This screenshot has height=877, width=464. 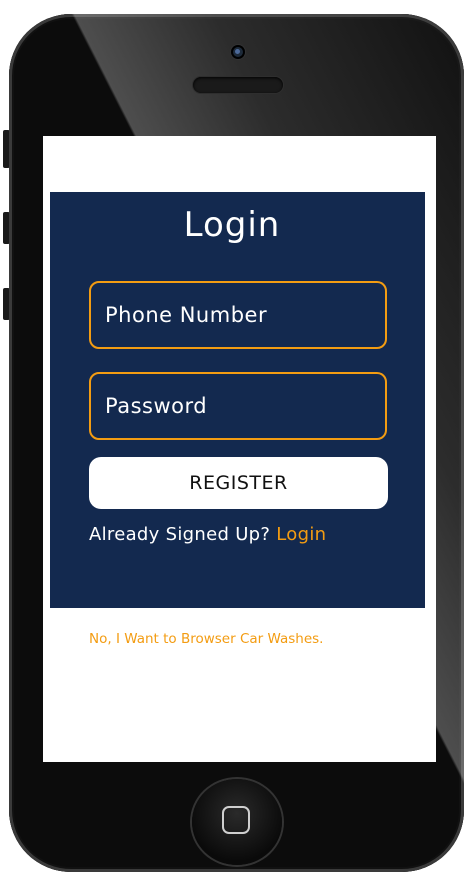 What do you see at coordinates (206, 639) in the screenshot?
I see `browse-car-washes-link: No, I Want to Browser Car Washes.` at bounding box center [206, 639].